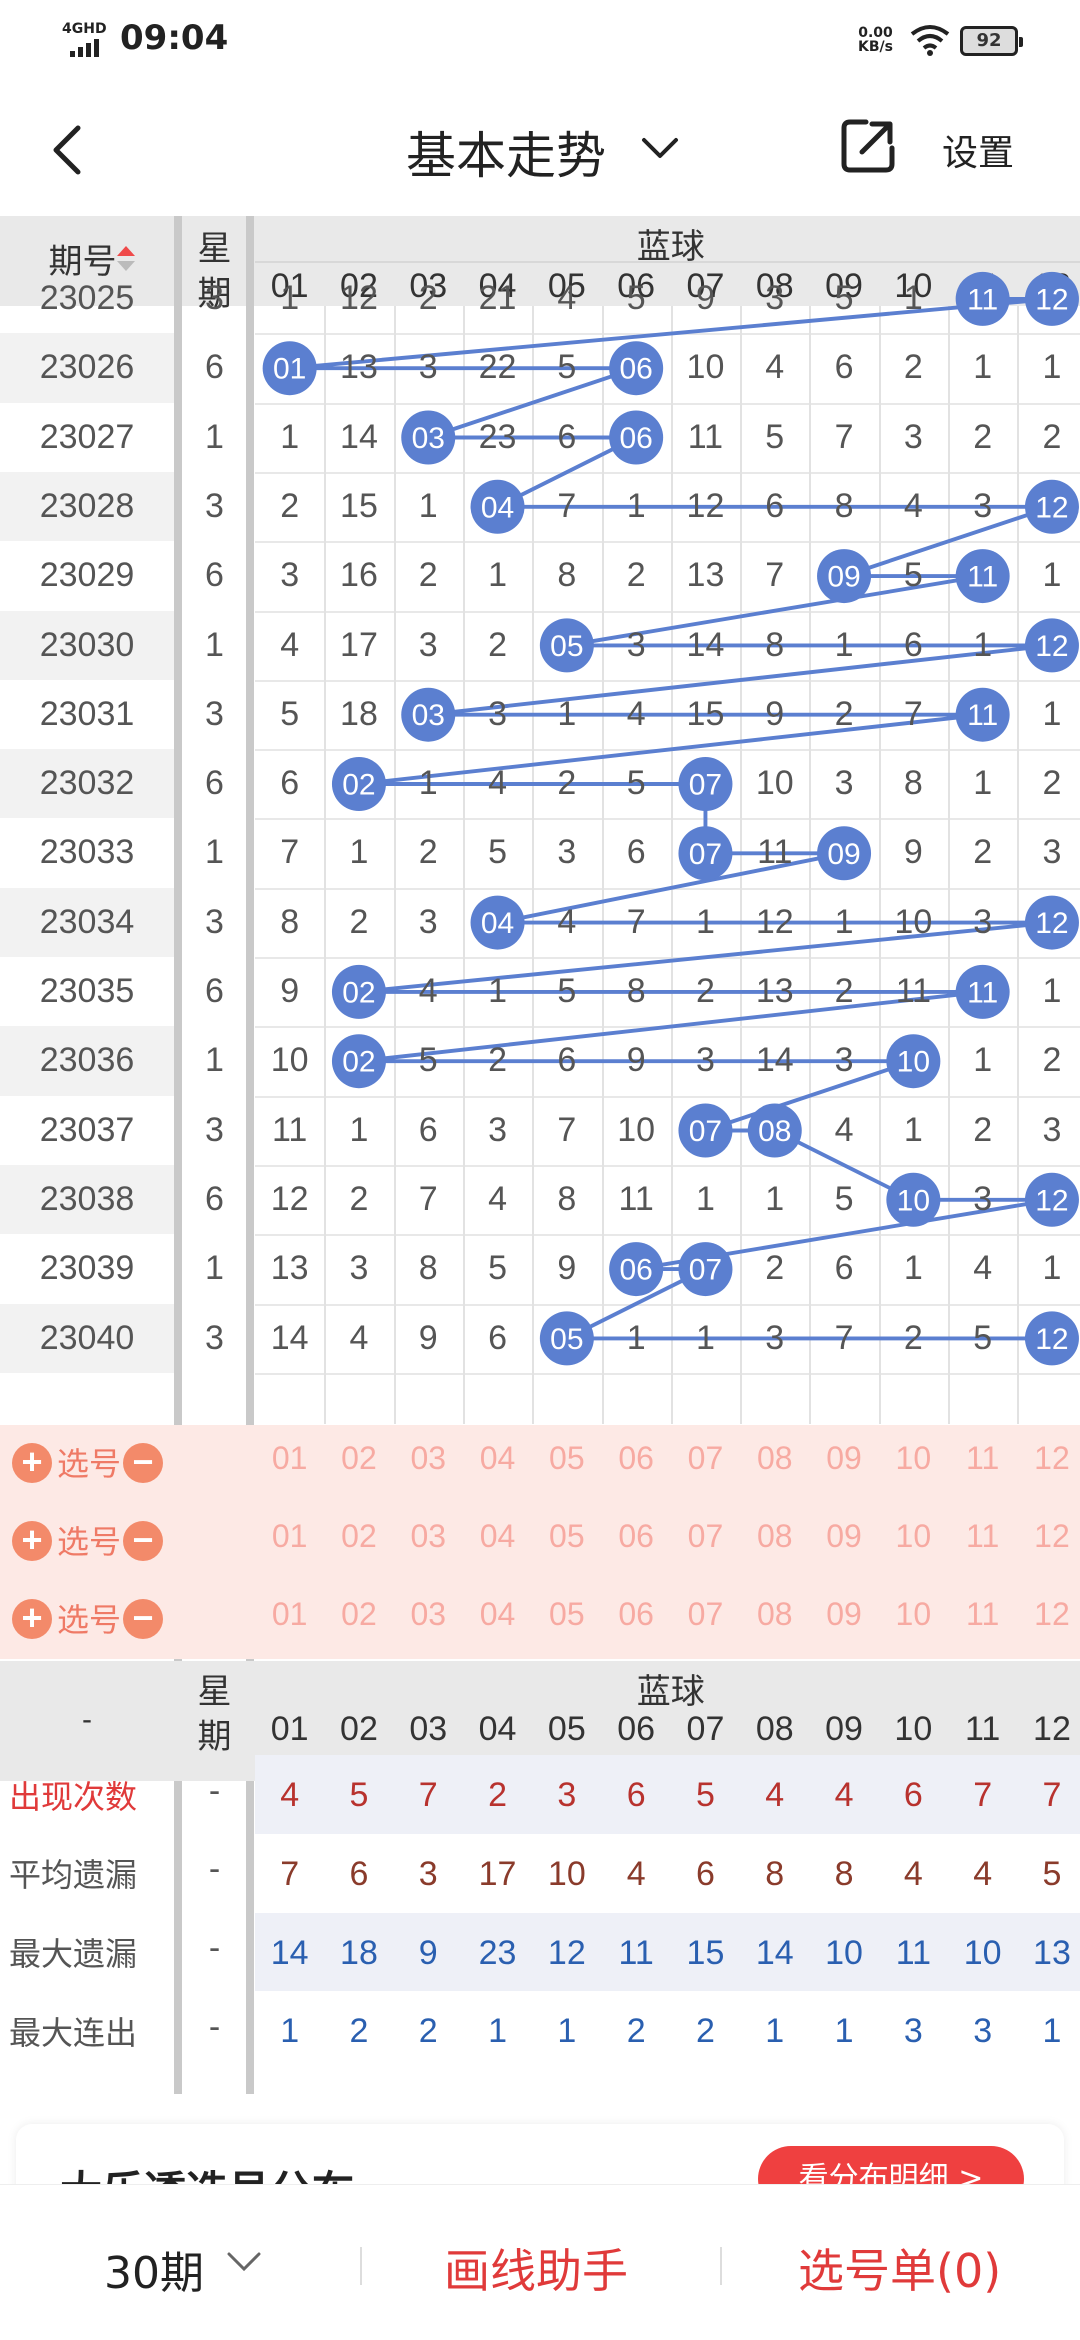  Describe the element at coordinates (775, 852) in the screenshot. I see `miss-count: 11` at that location.